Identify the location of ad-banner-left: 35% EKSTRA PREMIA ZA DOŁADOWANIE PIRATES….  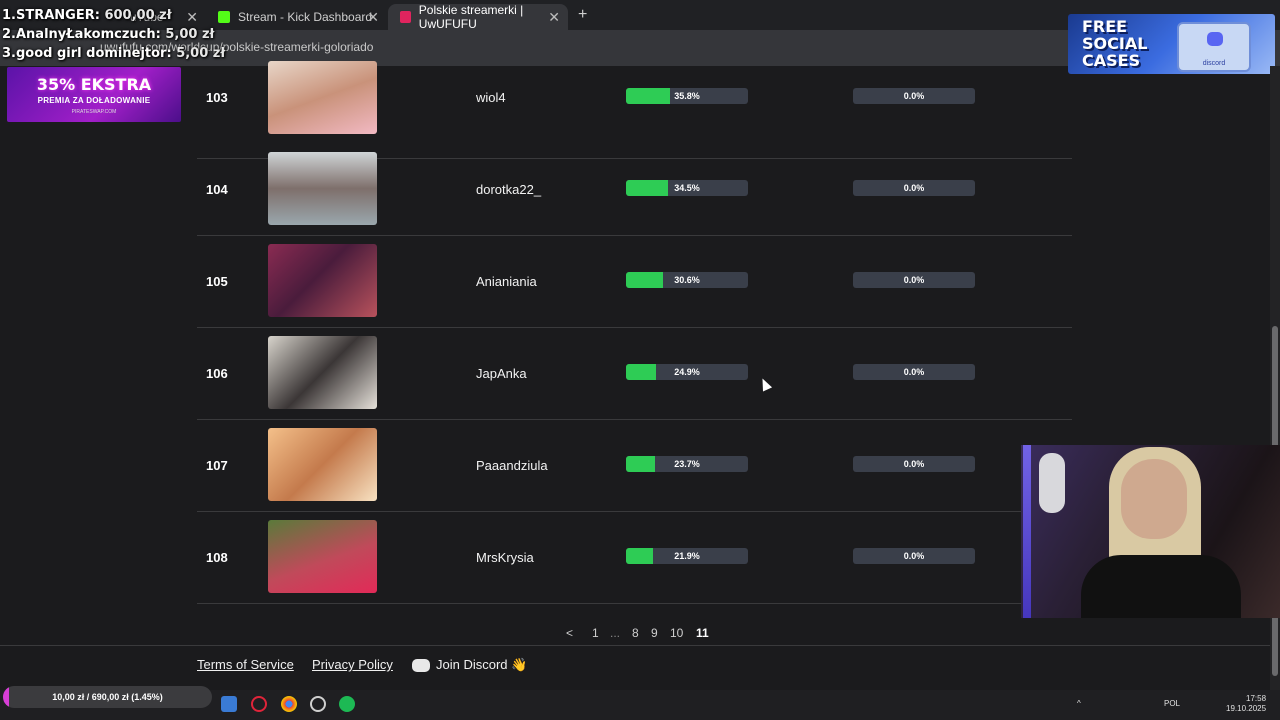
(94, 94).